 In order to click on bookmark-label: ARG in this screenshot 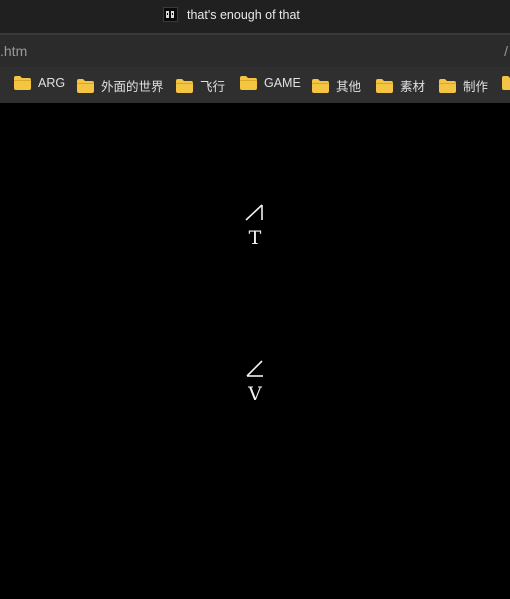, I will do `click(52, 83)`.